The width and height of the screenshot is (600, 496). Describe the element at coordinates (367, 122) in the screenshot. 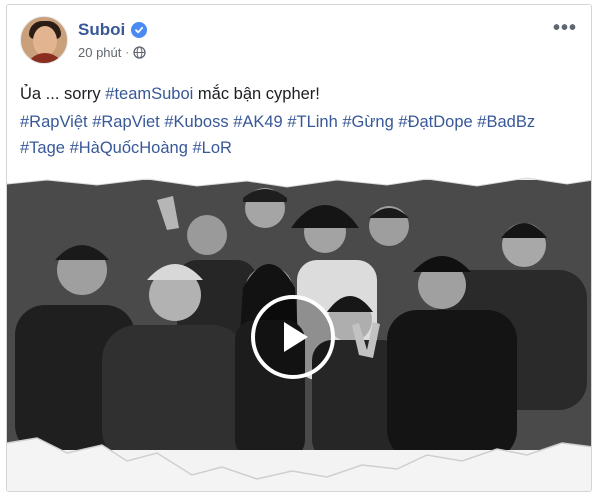

I see `hashtag-link: #Gừng` at that location.